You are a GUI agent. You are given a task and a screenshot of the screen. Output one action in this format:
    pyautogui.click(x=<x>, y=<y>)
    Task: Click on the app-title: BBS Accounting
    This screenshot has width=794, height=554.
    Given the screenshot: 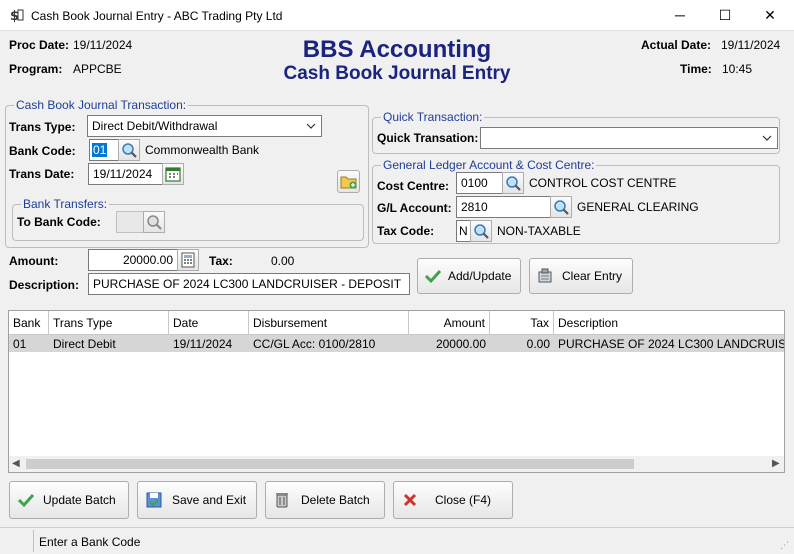 What is the action you would take?
    pyautogui.click(x=397, y=49)
    